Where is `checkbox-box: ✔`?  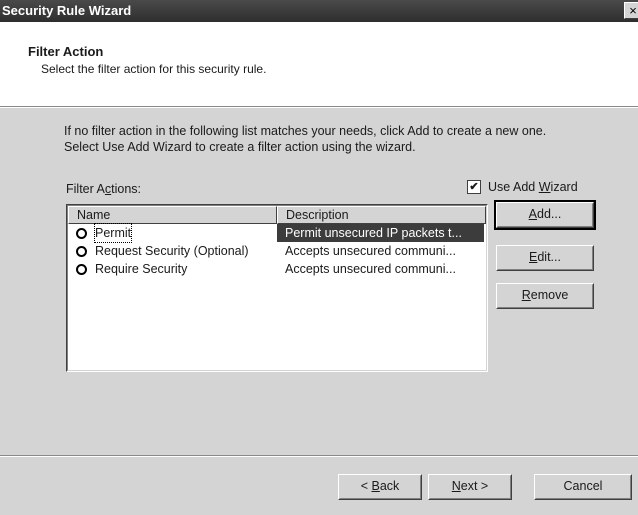 checkbox-box: ✔ is located at coordinates (474, 187).